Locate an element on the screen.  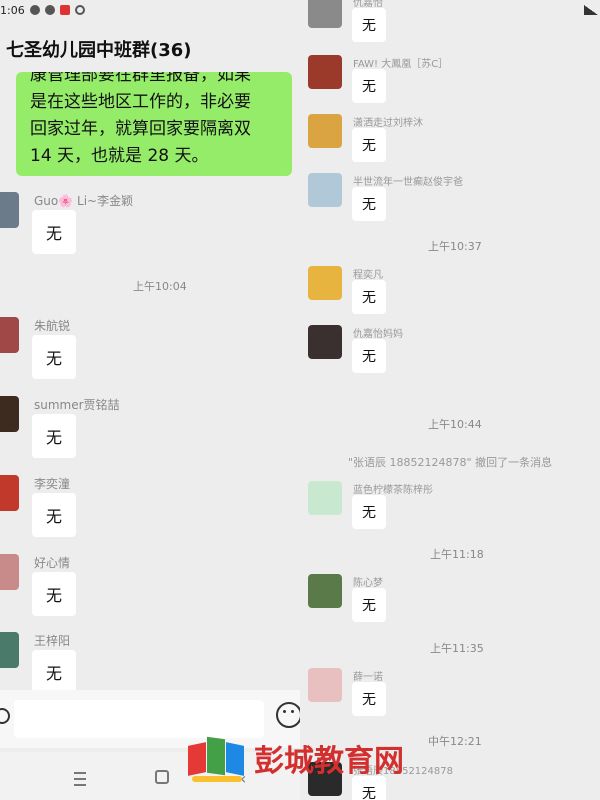
recall-notice: "张语辰 18852124878" 撤回了一条消息 is located at coordinates (450, 462).